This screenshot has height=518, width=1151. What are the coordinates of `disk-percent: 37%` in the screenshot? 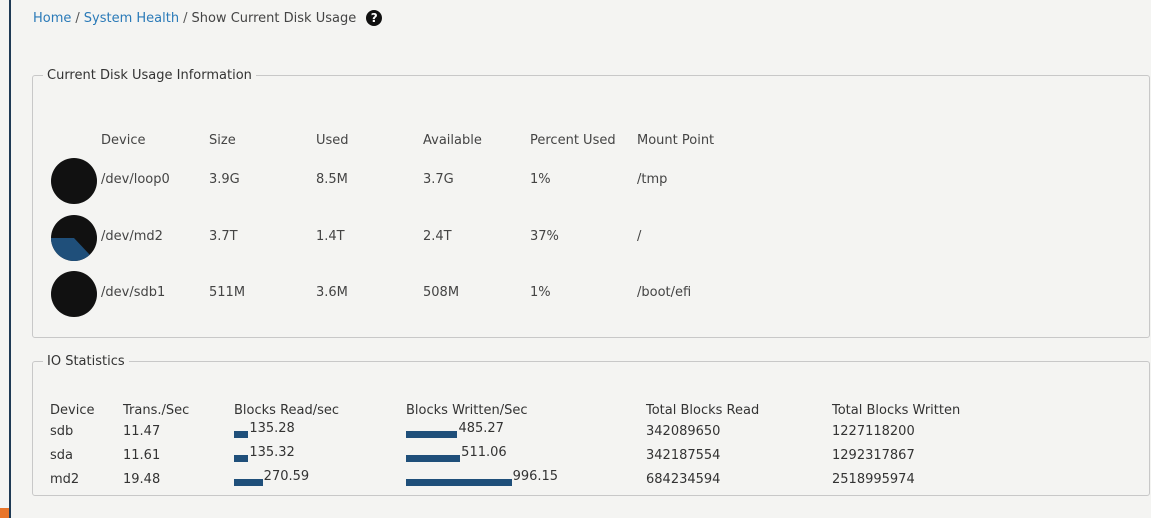 It's located at (544, 236).